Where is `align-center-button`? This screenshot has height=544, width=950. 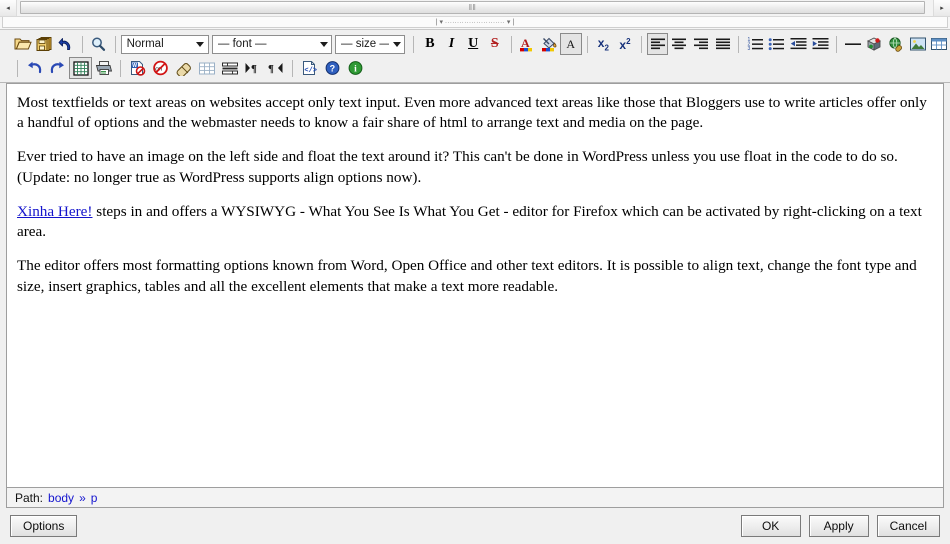 align-center-button is located at coordinates (679, 44).